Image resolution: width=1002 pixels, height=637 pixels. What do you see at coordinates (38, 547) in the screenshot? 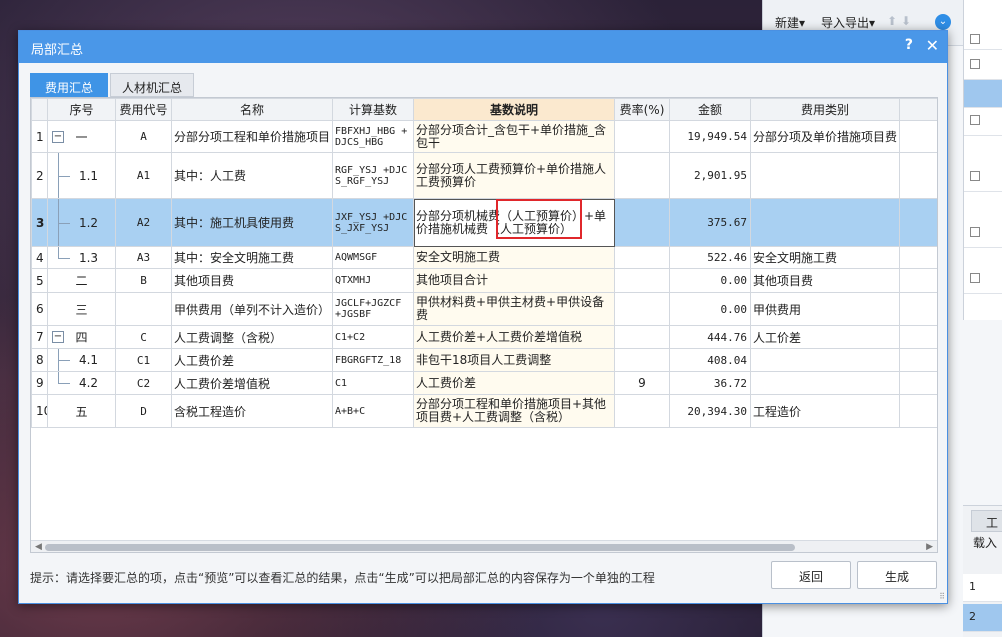
I see `scroll-left-icon: ◀` at bounding box center [38, 547].